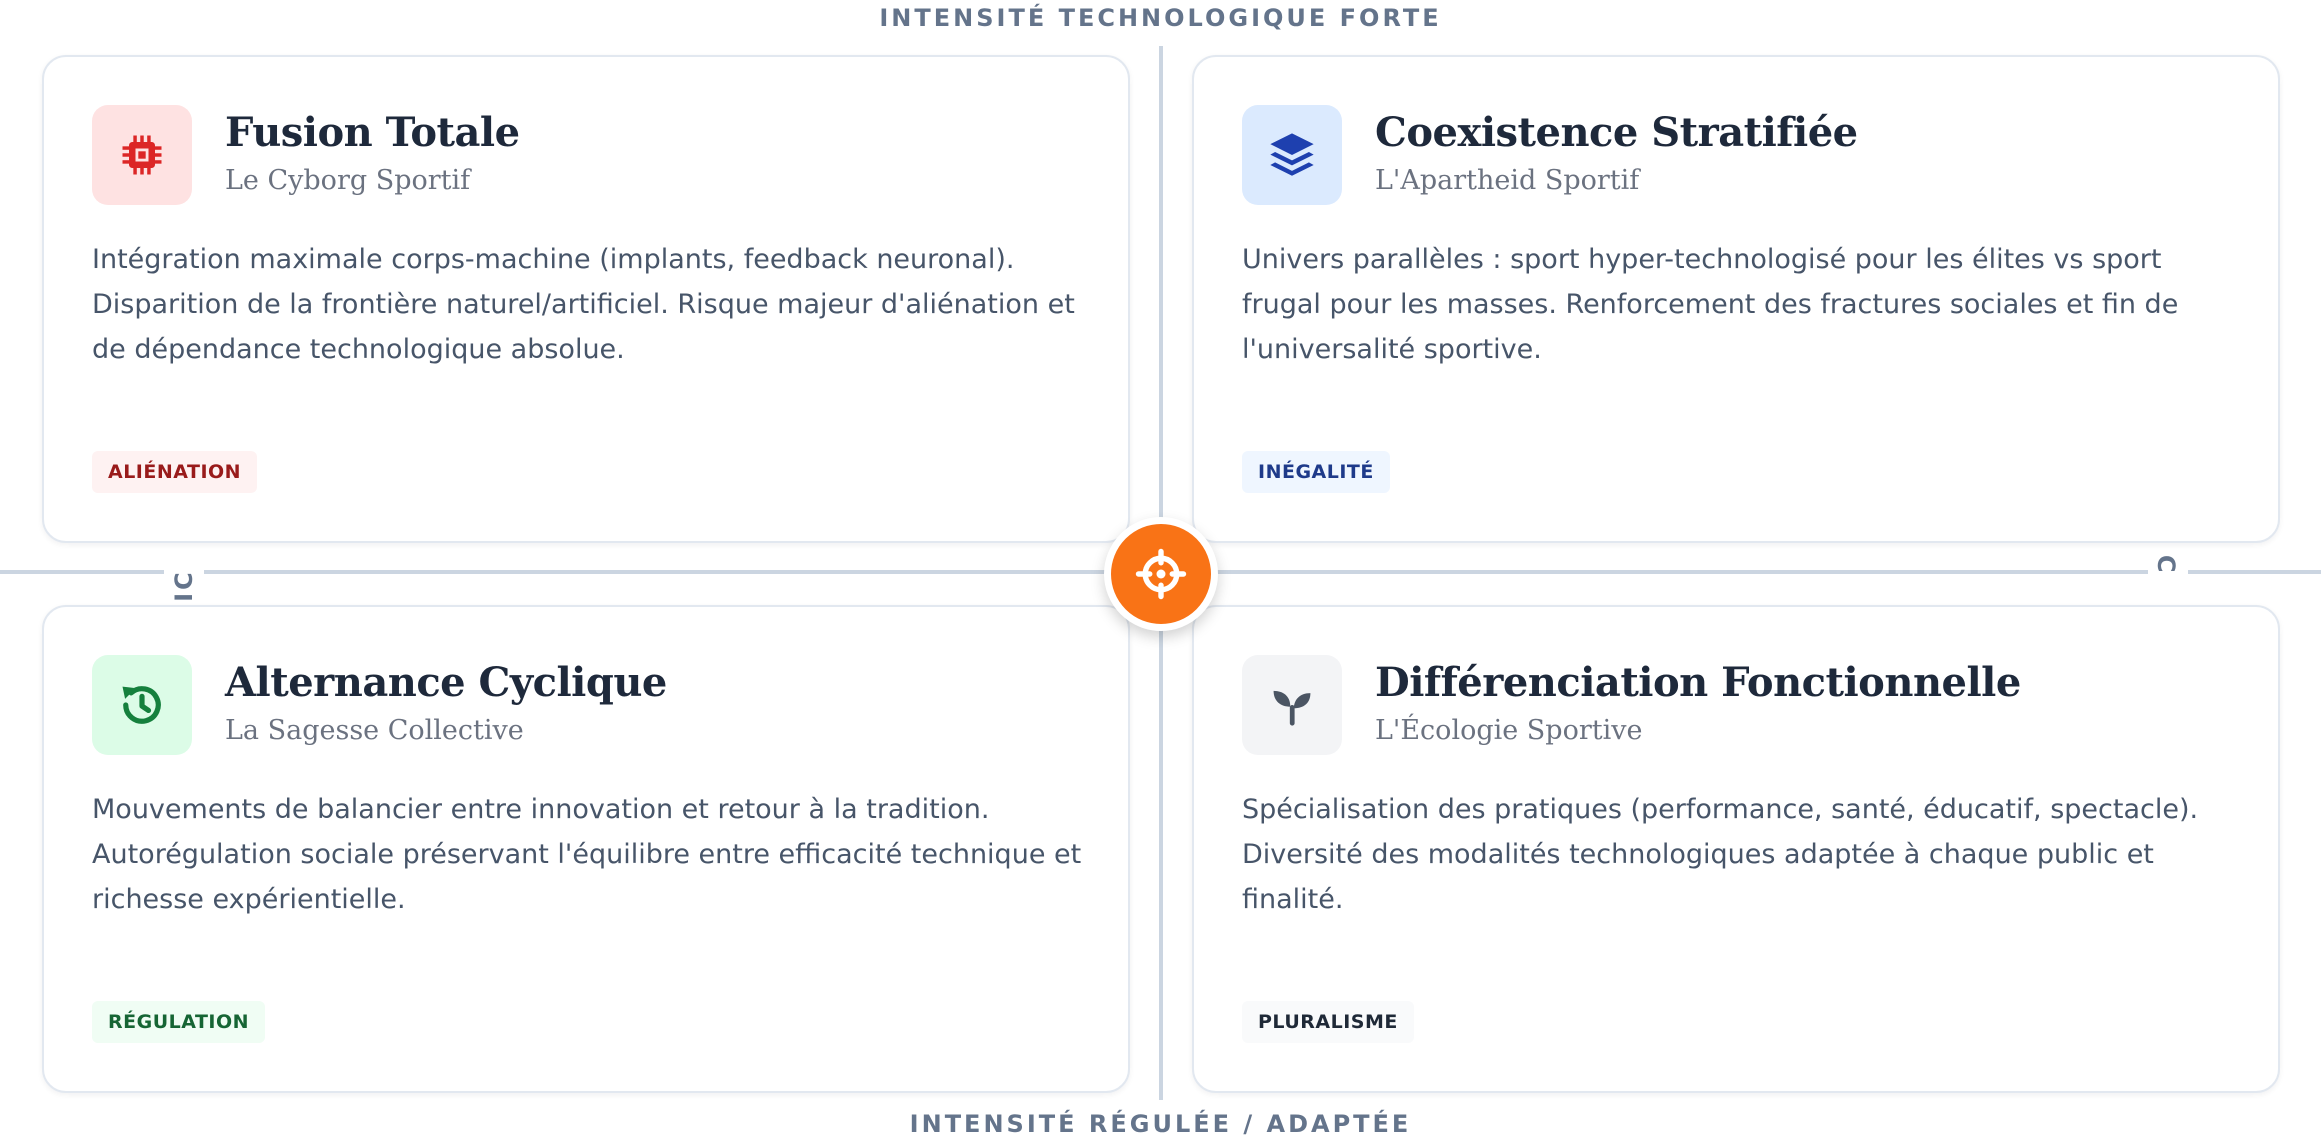  I want to click on quadrant-title: Fusion Totale, so click(372, 132).